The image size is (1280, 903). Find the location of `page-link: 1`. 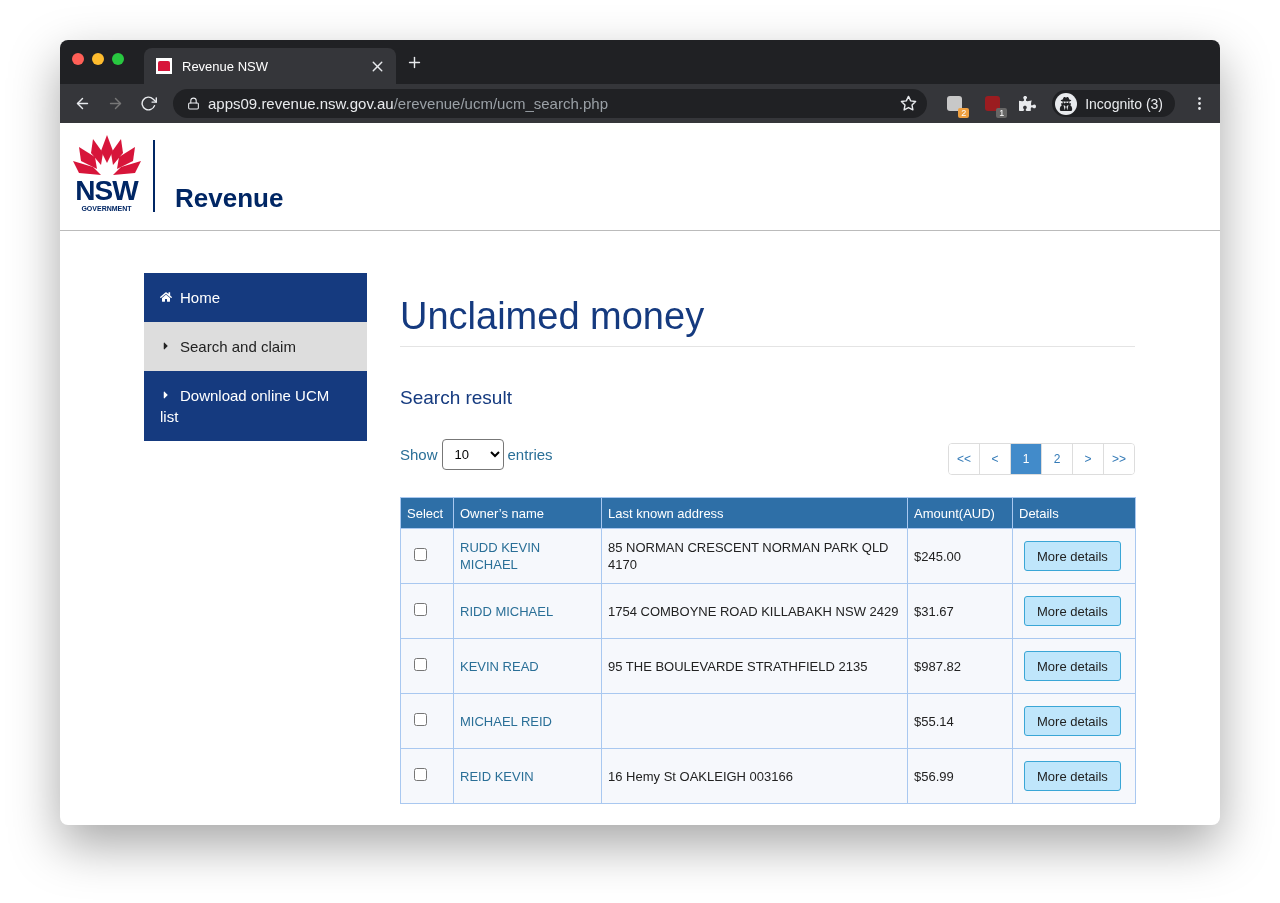

page-link: 1 is located at coordinates (1025, 459).